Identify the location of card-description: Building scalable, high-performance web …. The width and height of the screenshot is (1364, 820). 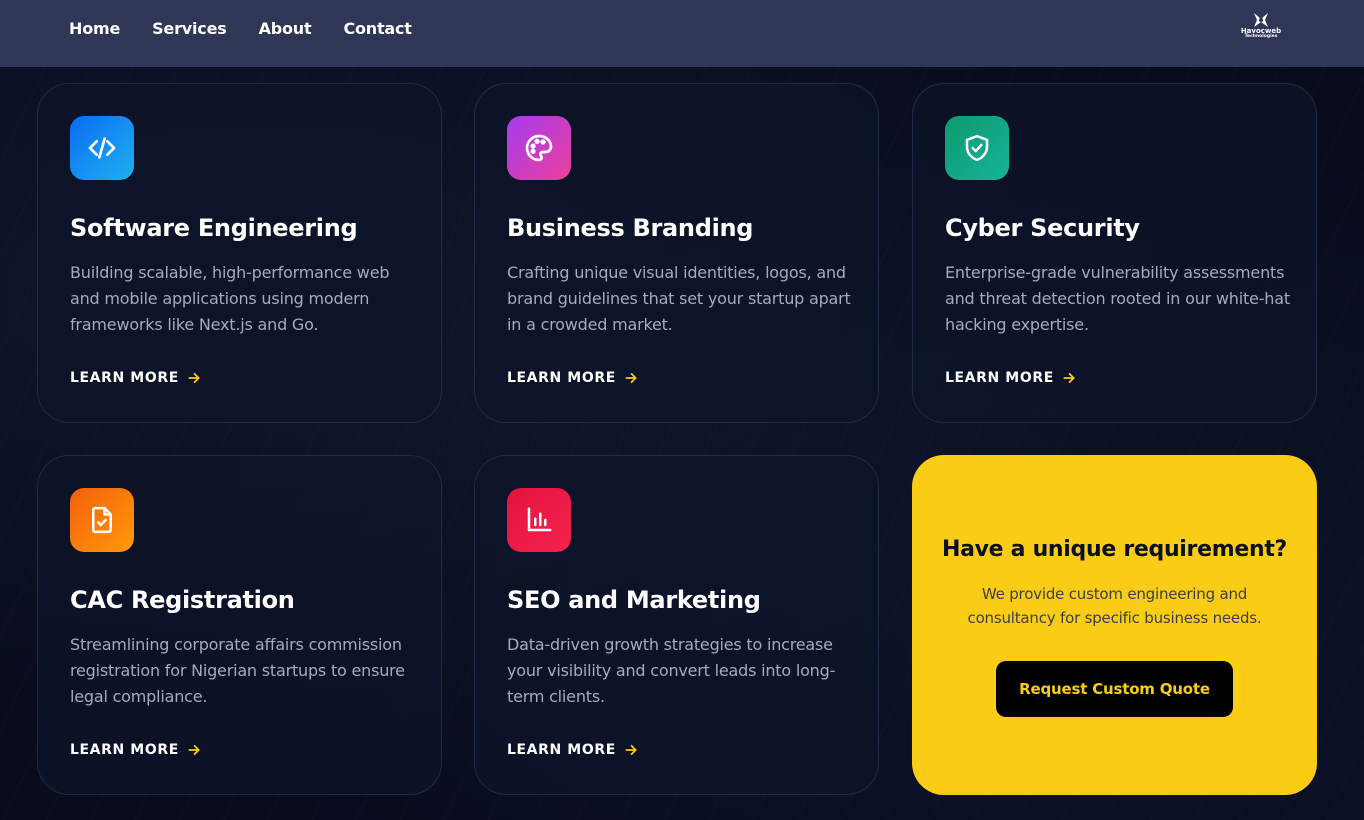
(230, 298).